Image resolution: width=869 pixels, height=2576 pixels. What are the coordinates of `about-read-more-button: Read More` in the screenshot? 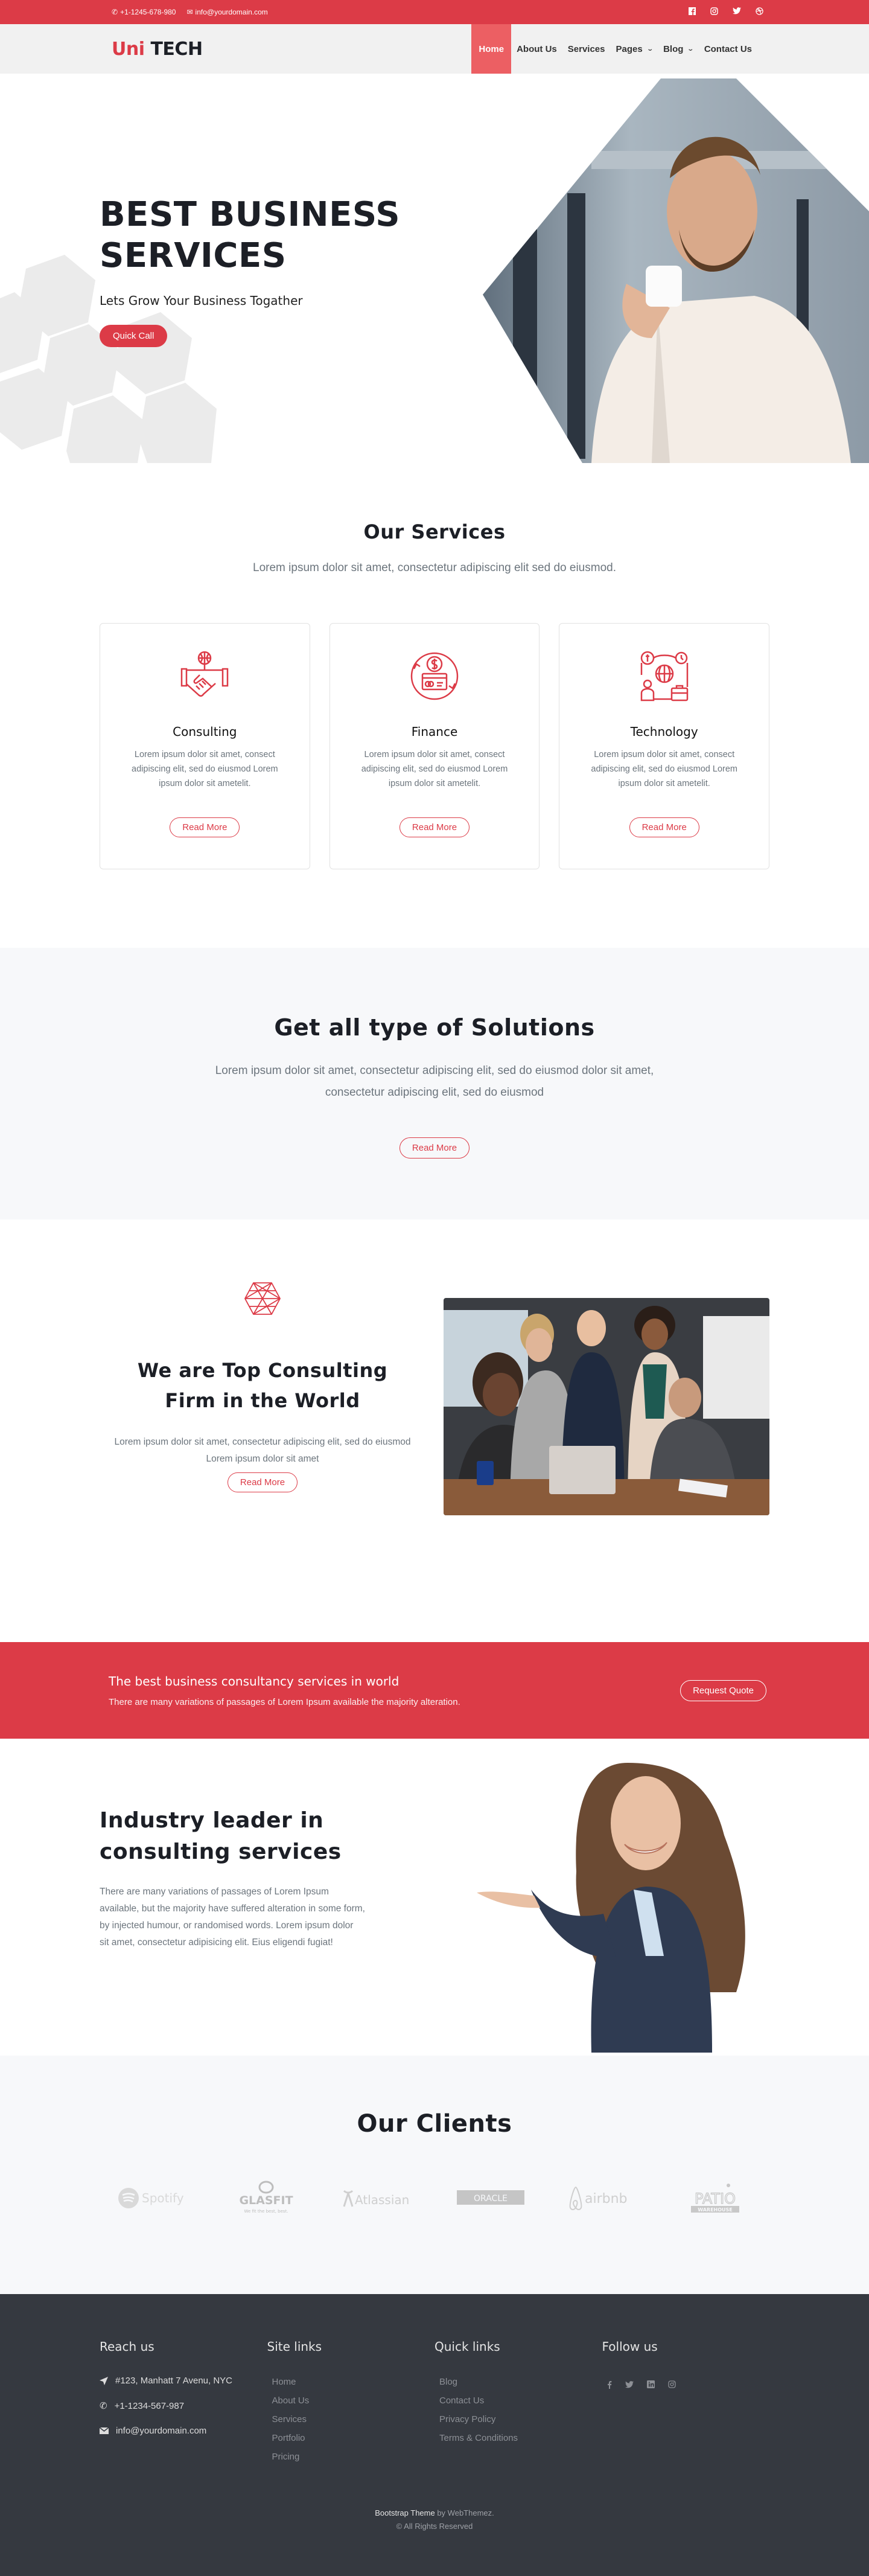 It's located at (262, 1482).